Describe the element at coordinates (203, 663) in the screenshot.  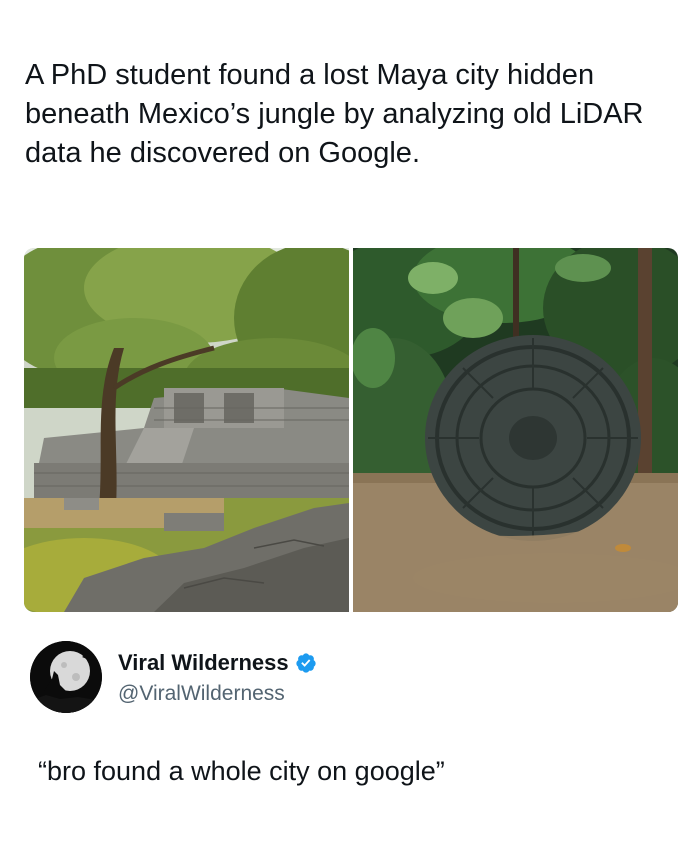
I see `author-name: Viral Wilderness` at that location.